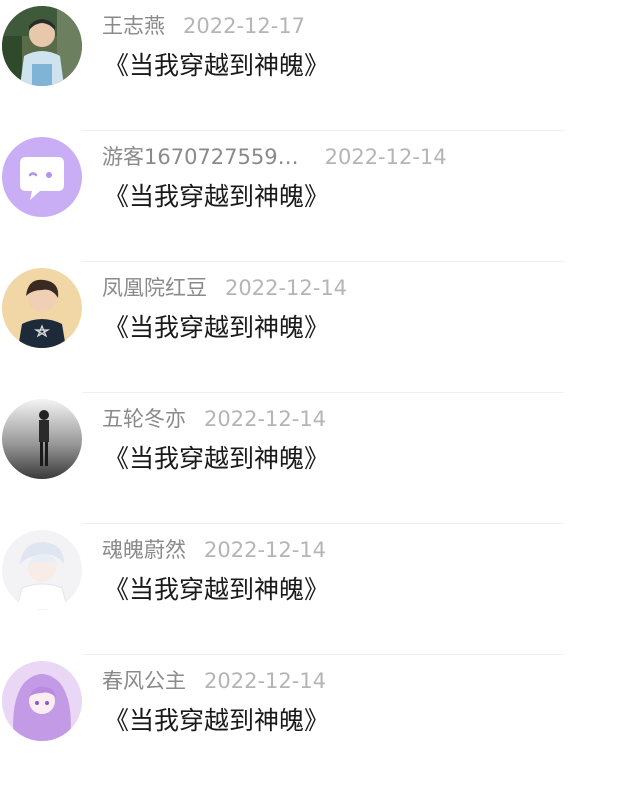 The image size is (640, 786). I want to click on username: 王志燕, so click(133, 26).